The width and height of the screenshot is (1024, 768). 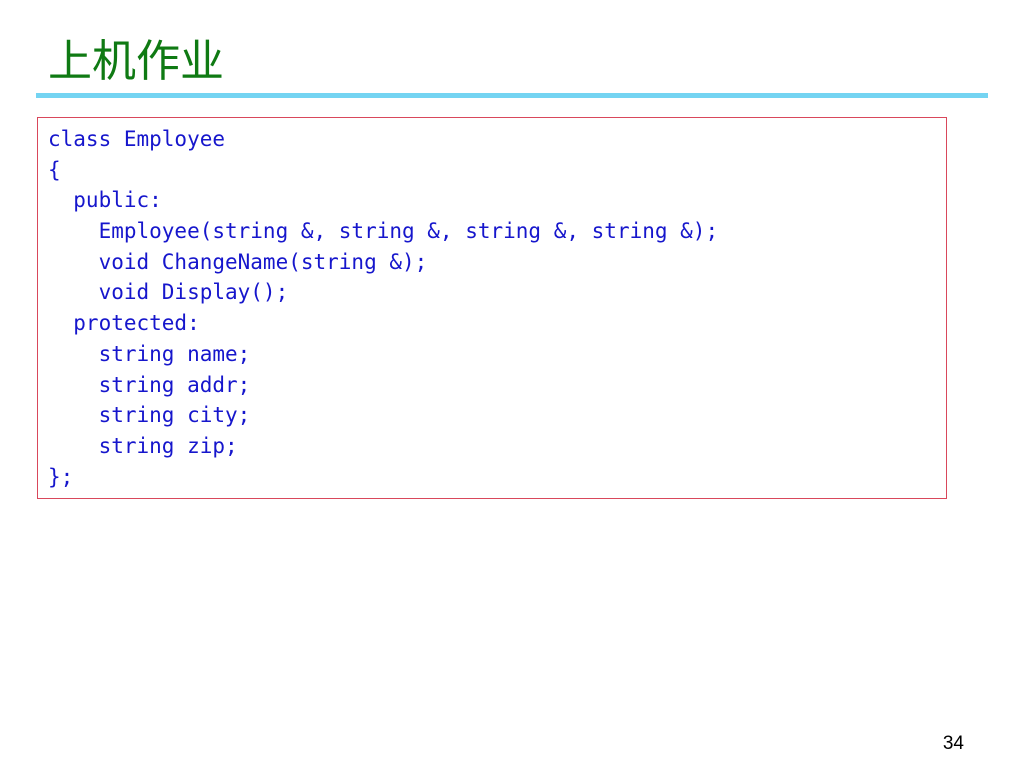 What do you see at coordinates (149, 353) in the screenshot?
I see `code-line: string name;` at bounding box center [149, 353].